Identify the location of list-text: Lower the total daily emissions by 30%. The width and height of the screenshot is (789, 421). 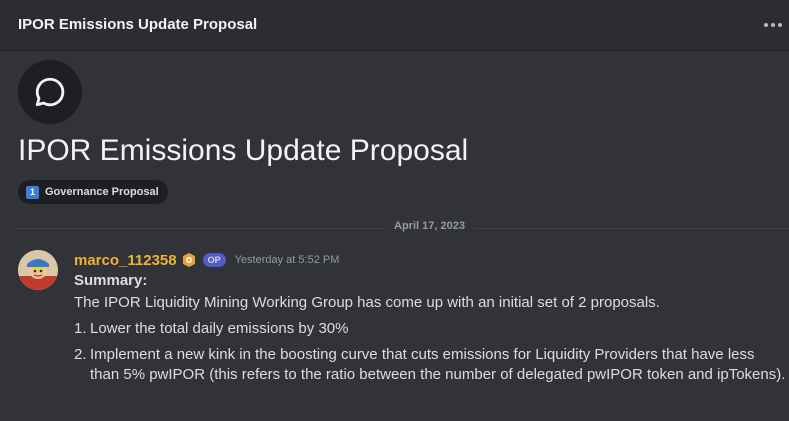
(219, 328).